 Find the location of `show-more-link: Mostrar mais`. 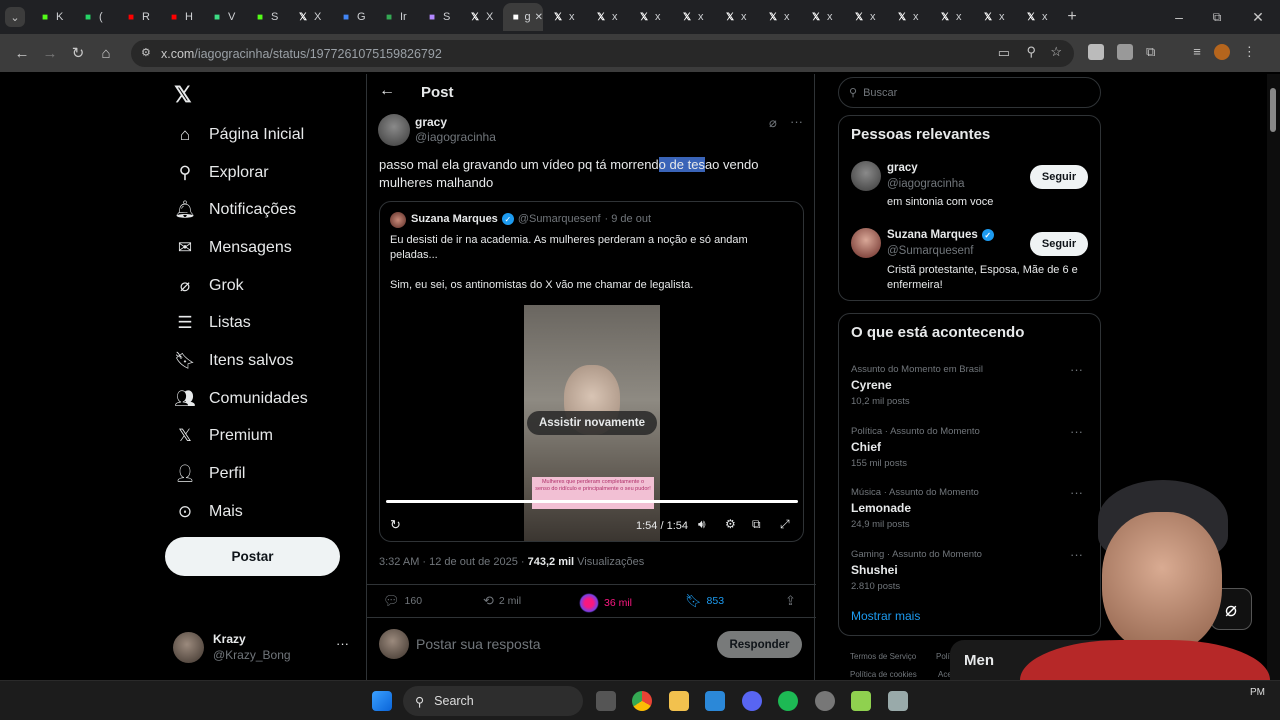

show-more-link: Mostrar mais is located at coordinates (885, 616).